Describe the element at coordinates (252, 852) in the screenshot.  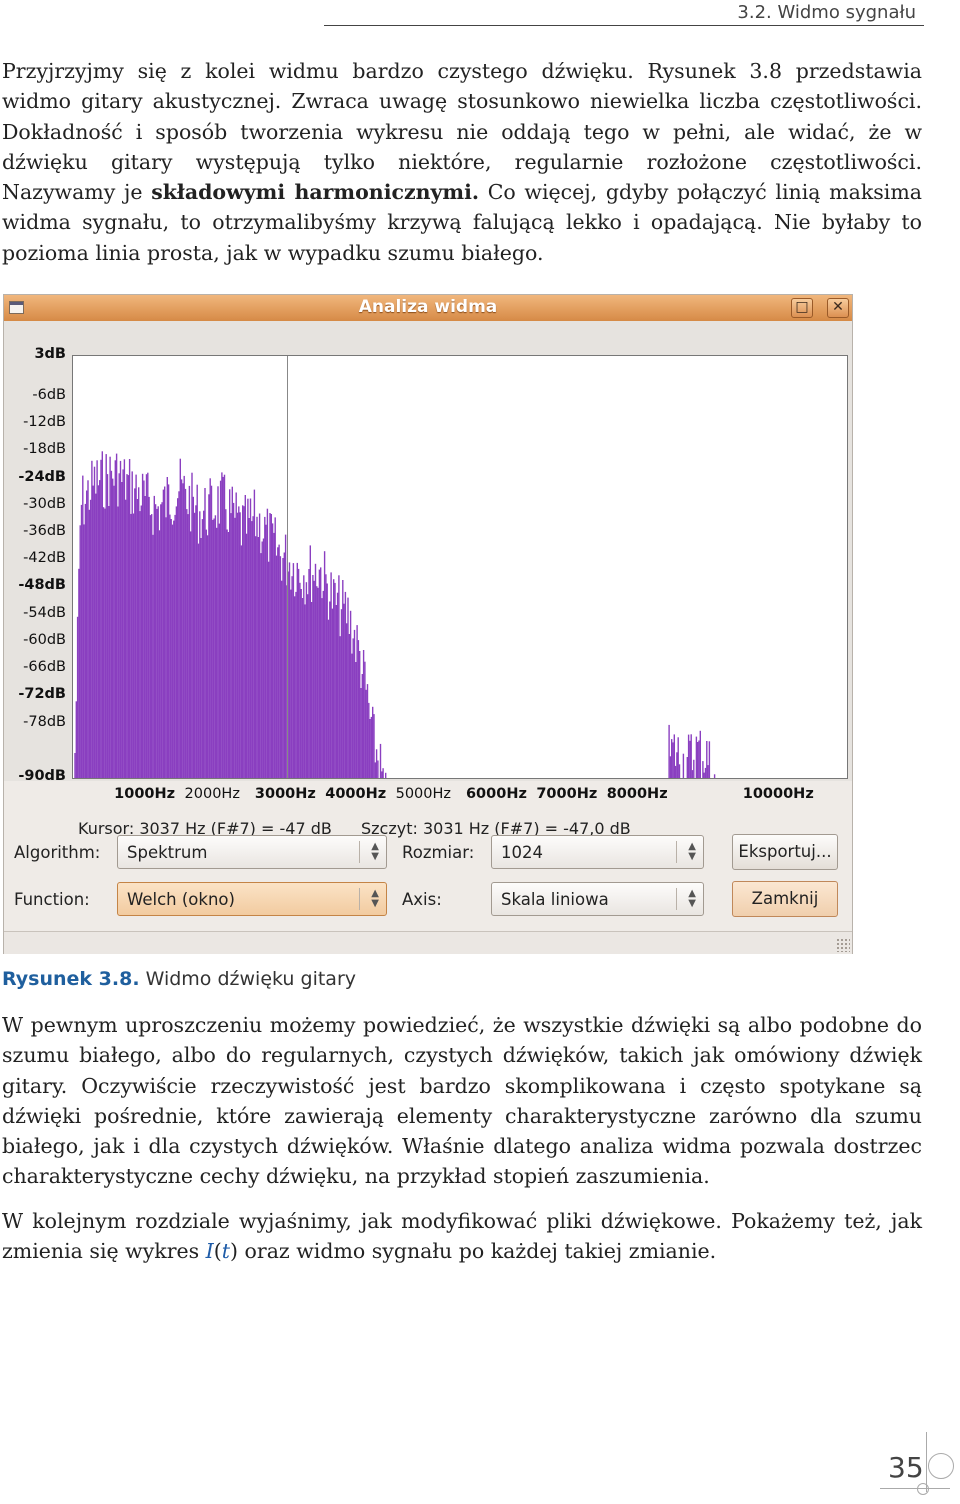
I see `algorithm-select: Spektrum ▲ ▼` at that location.